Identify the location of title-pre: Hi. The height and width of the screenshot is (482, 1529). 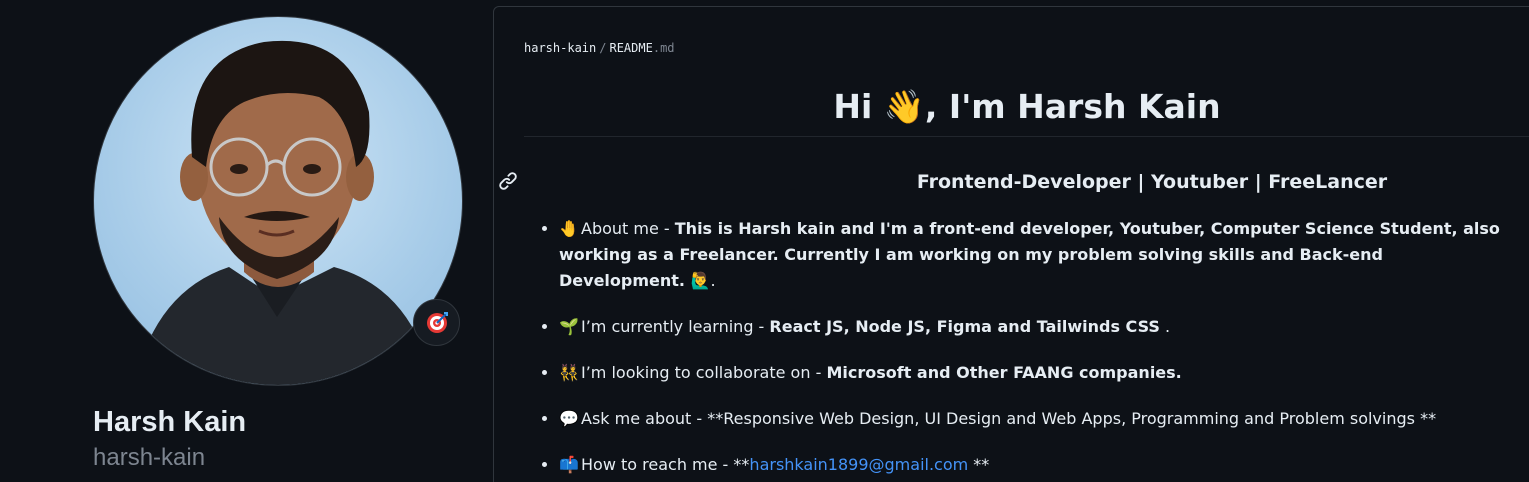
(858, 106).